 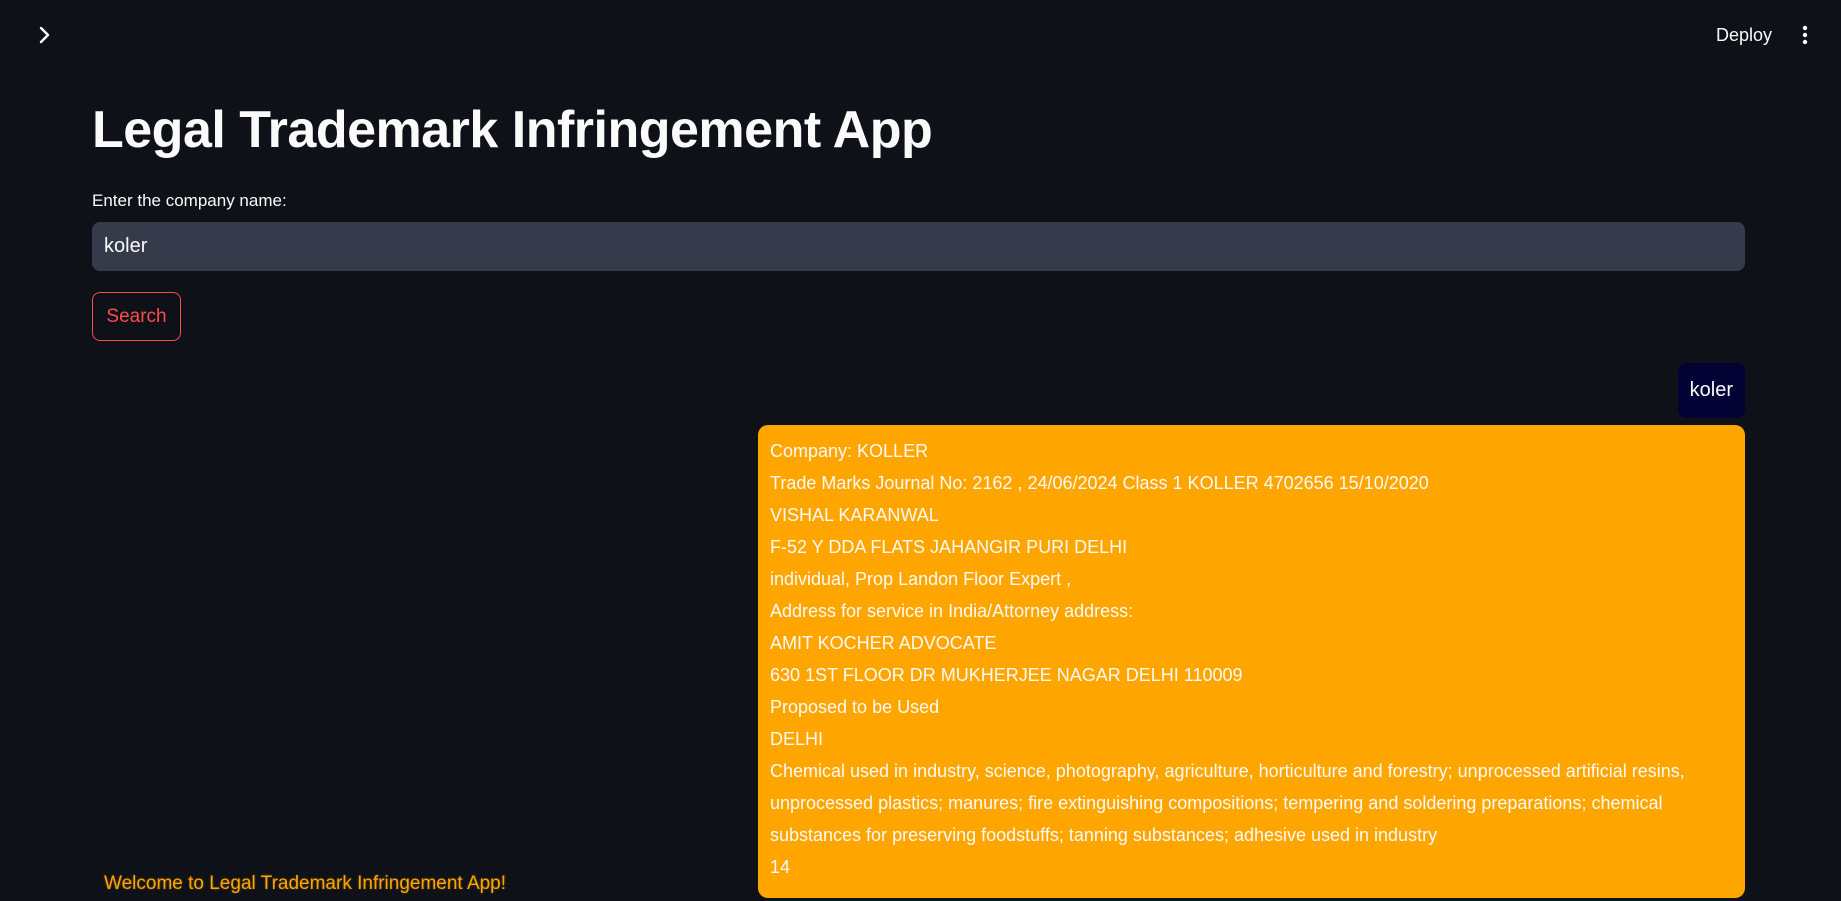 What do you see at coordinates (512, 130) in the screenshot?
I see `page-title: Legal Trademark Infringement App` at bounding box center [512, 130].